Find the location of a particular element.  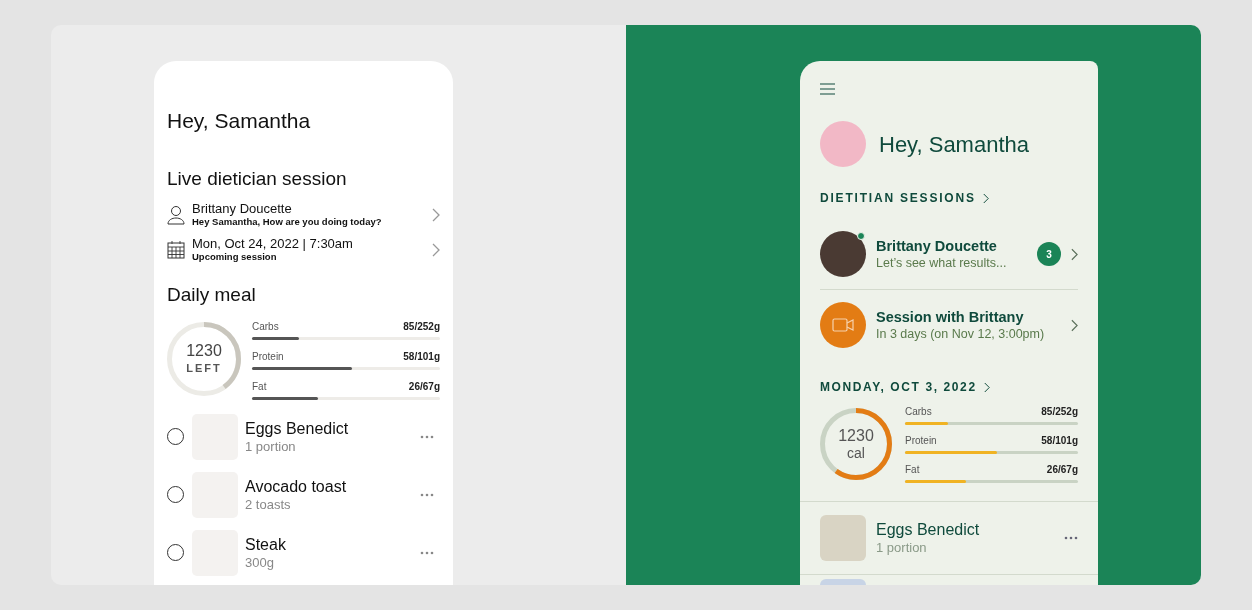

video-call-button is located at coordinates (843, 325).